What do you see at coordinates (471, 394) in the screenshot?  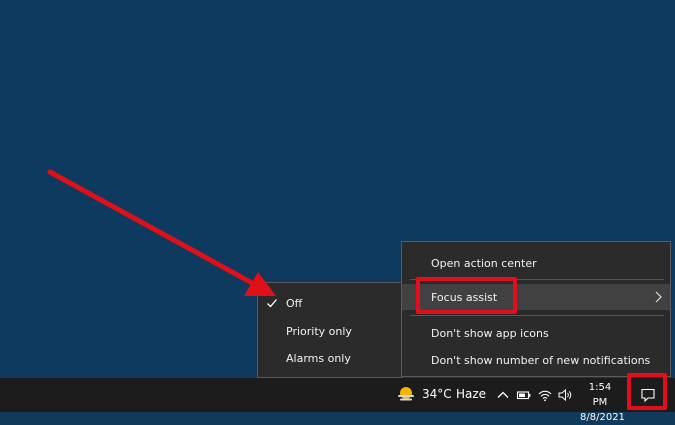 I see `weather-condition: Haze` at bounding box center [471, 394].